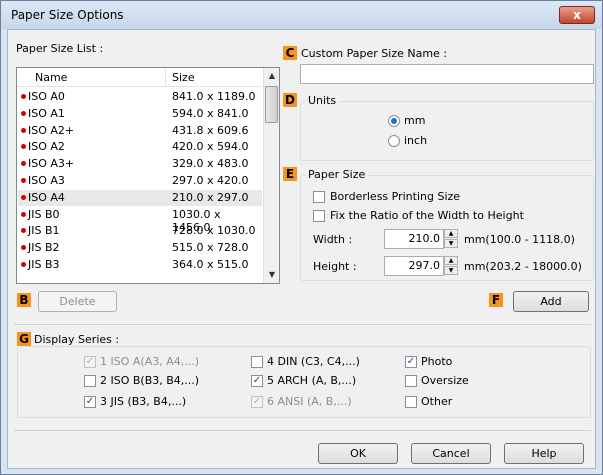  What do you see at coordinates (271, 76) in the screenshot?
I see `scroll-up-icon: ▲` at bounding box center [271, 76].